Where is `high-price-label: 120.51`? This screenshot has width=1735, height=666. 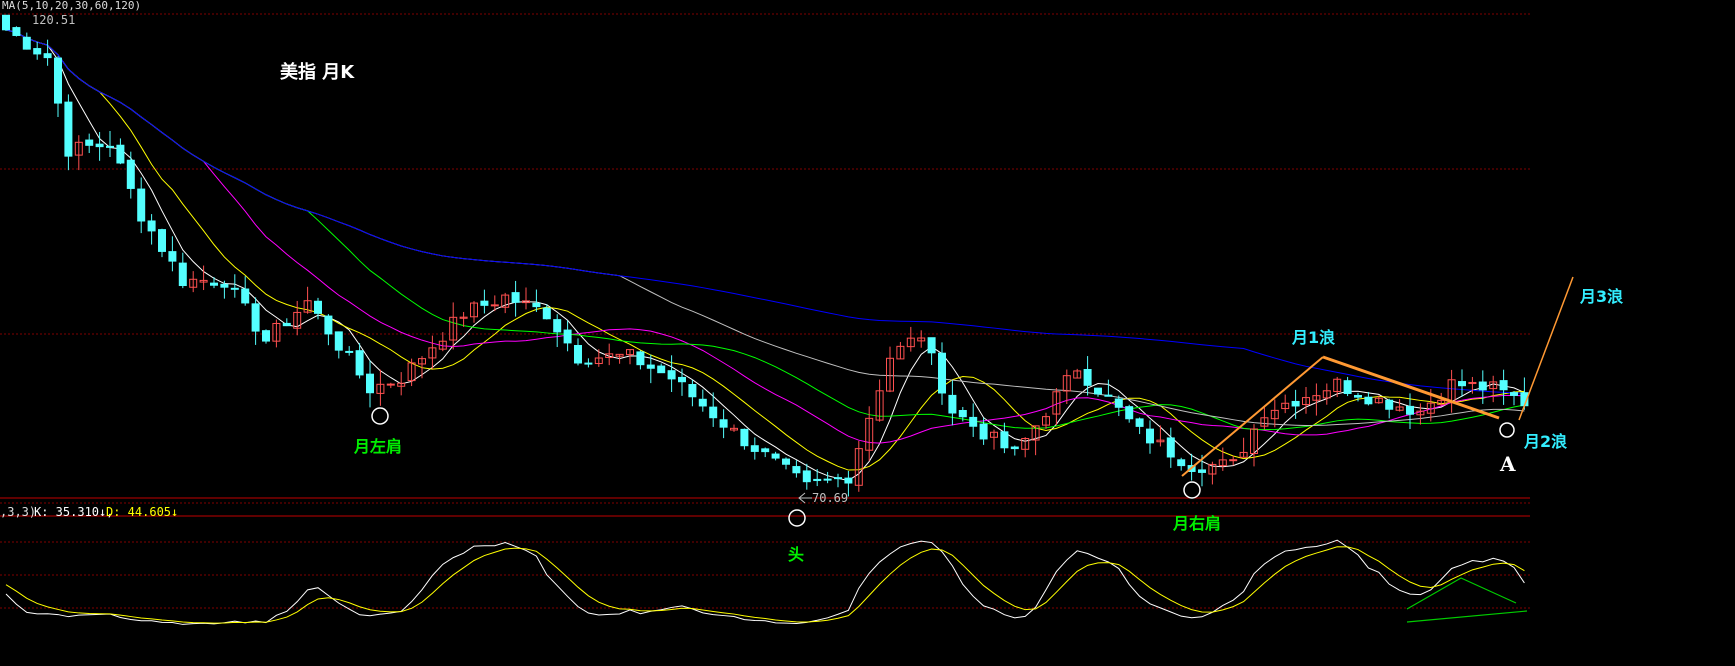
high-price-label: 120.51 is located at coordinates (54, 20).